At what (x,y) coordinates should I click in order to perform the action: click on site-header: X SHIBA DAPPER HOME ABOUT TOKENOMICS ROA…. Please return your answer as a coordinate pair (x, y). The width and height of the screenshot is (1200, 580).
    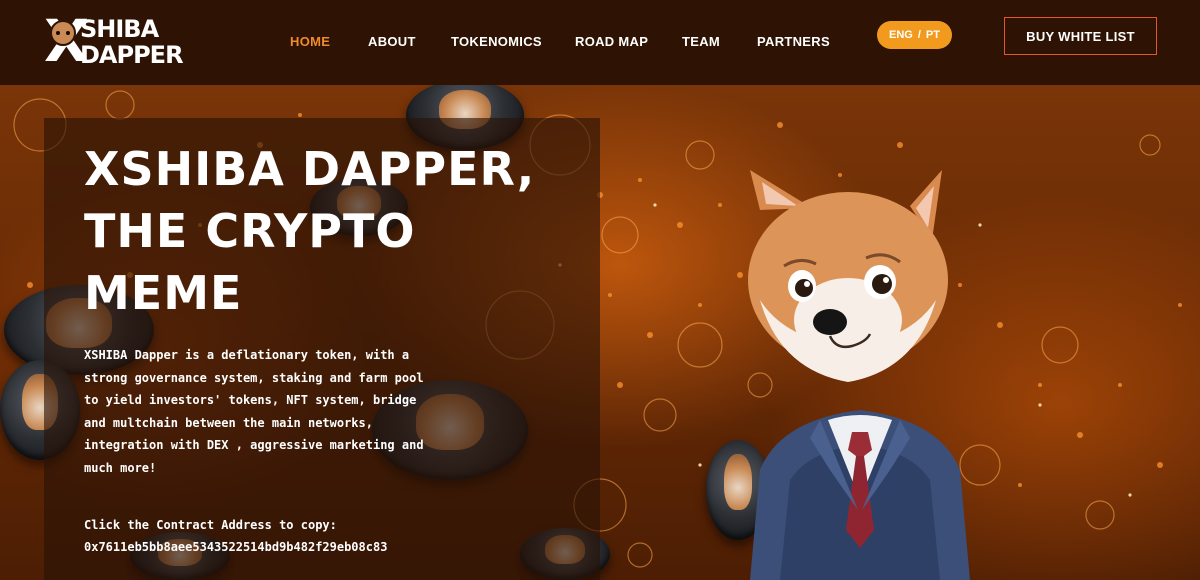
    Looking at the image, I should click on (600, 42).